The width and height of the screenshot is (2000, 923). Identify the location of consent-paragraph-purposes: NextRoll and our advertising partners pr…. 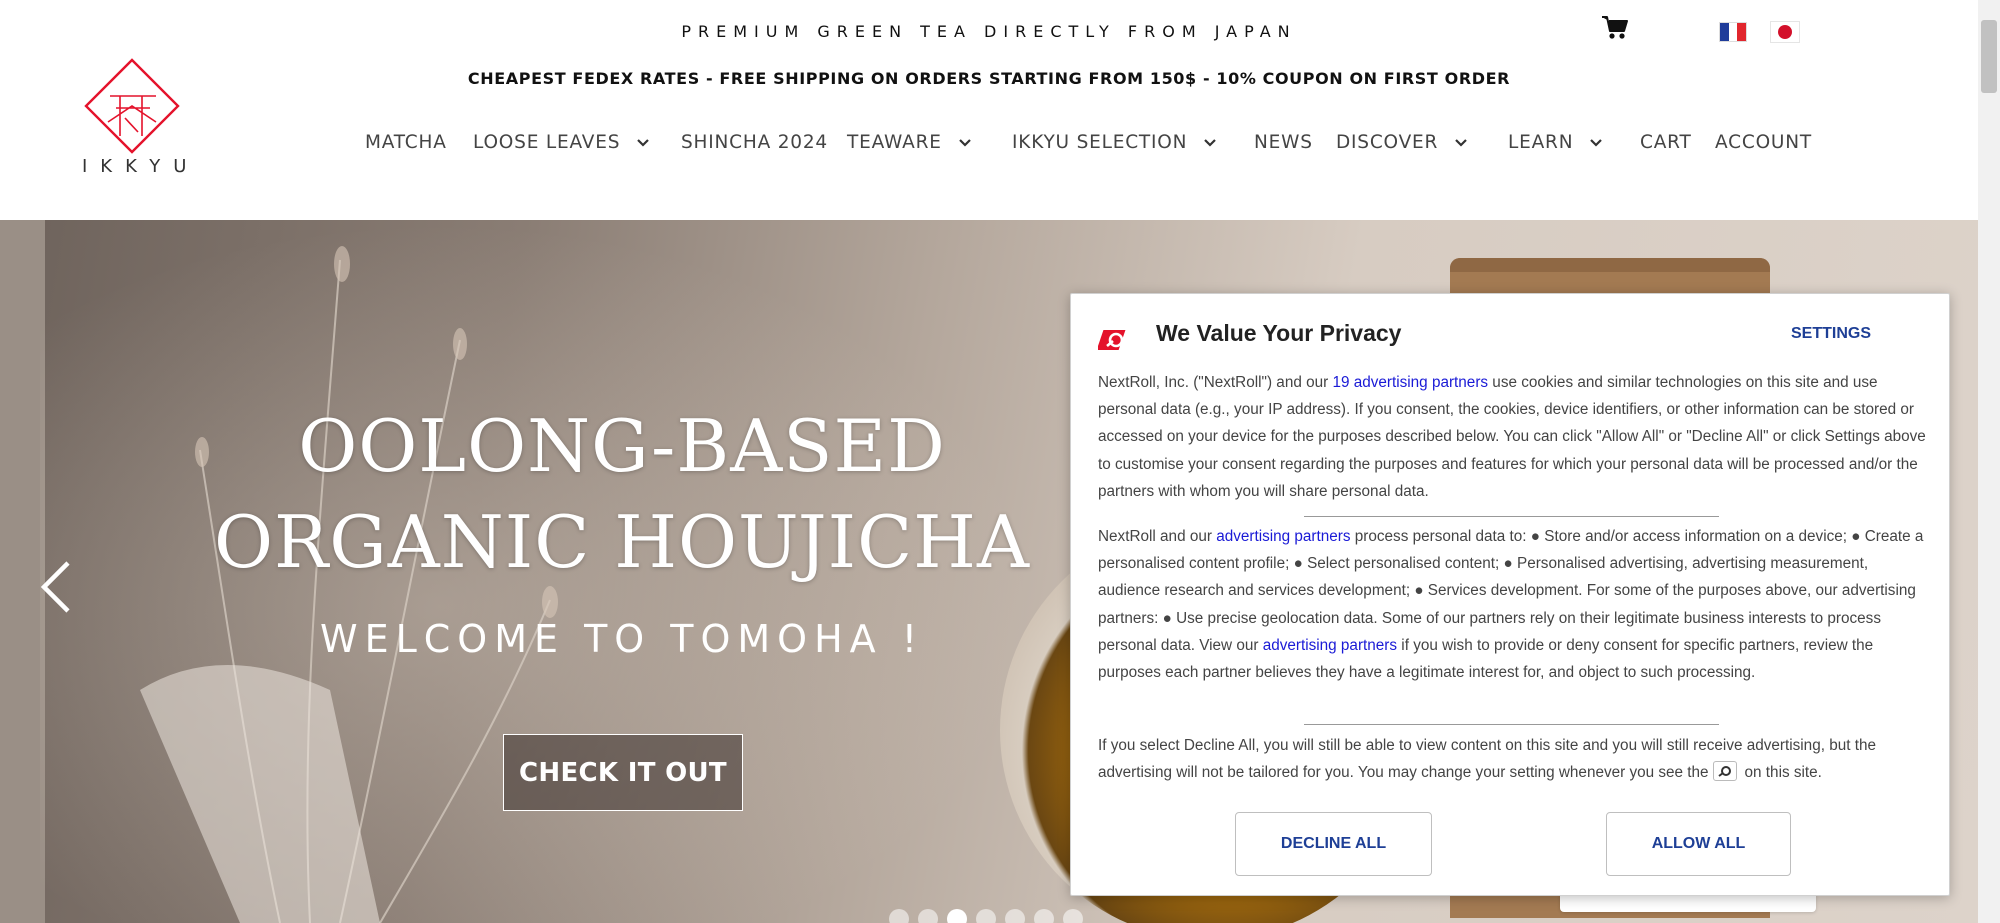
(1513, 604).